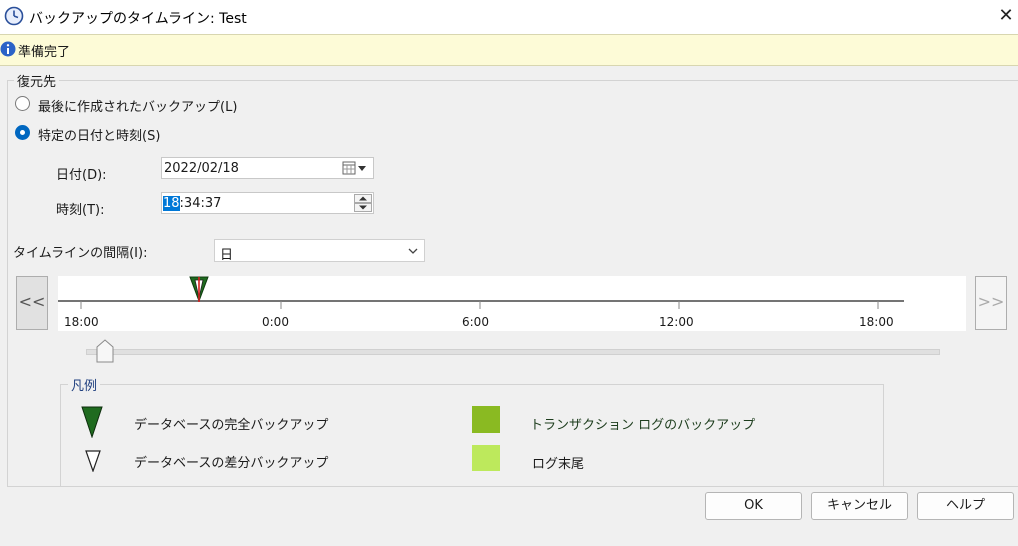  I want to click on log-tail-swatch, so click(486, 458).